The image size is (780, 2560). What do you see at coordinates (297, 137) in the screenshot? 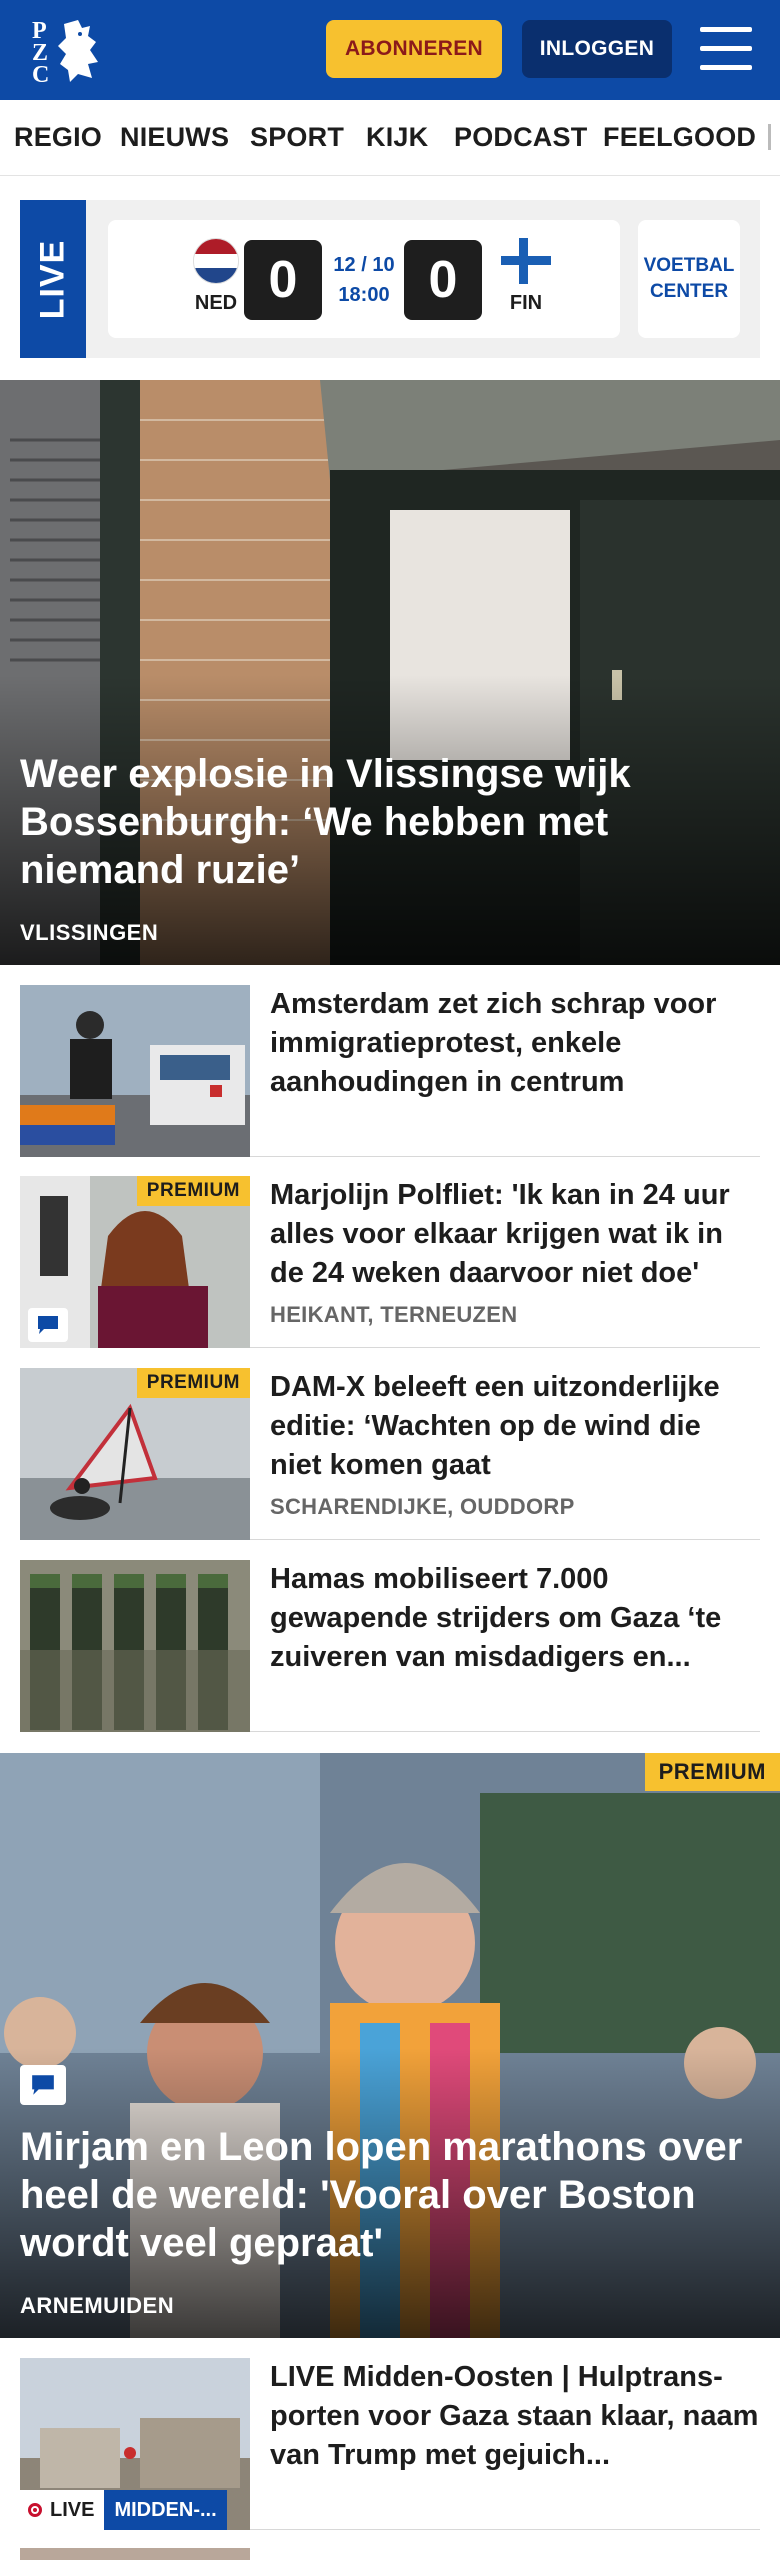
I see `nav-item-sport: SPORT` at bounding box center [297, 137].